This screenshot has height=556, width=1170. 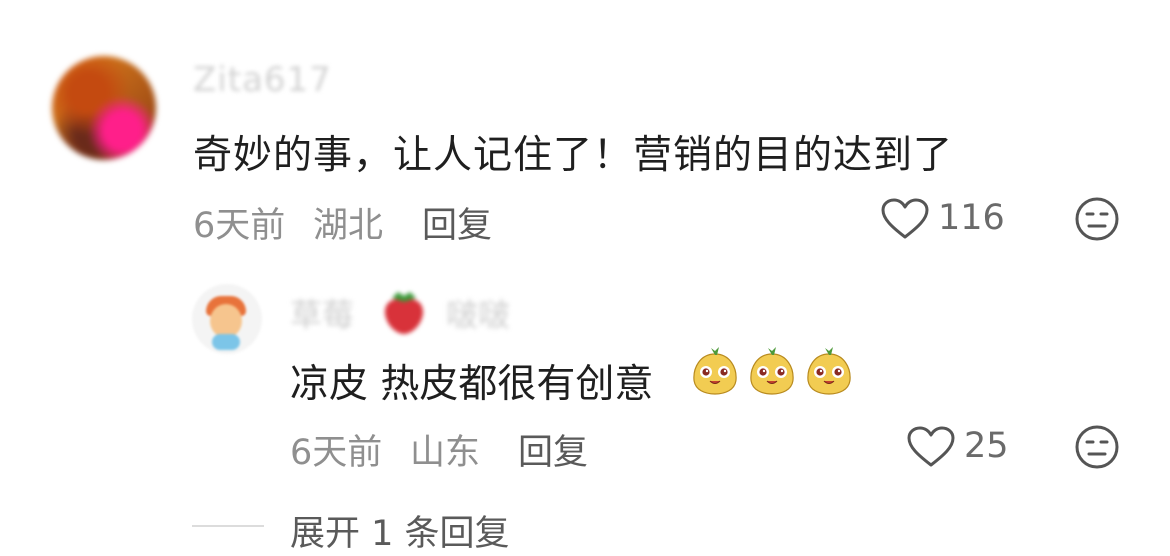 I want to click on expand-replies-button: 展开 1 条回复, so click(x=400, y=530).